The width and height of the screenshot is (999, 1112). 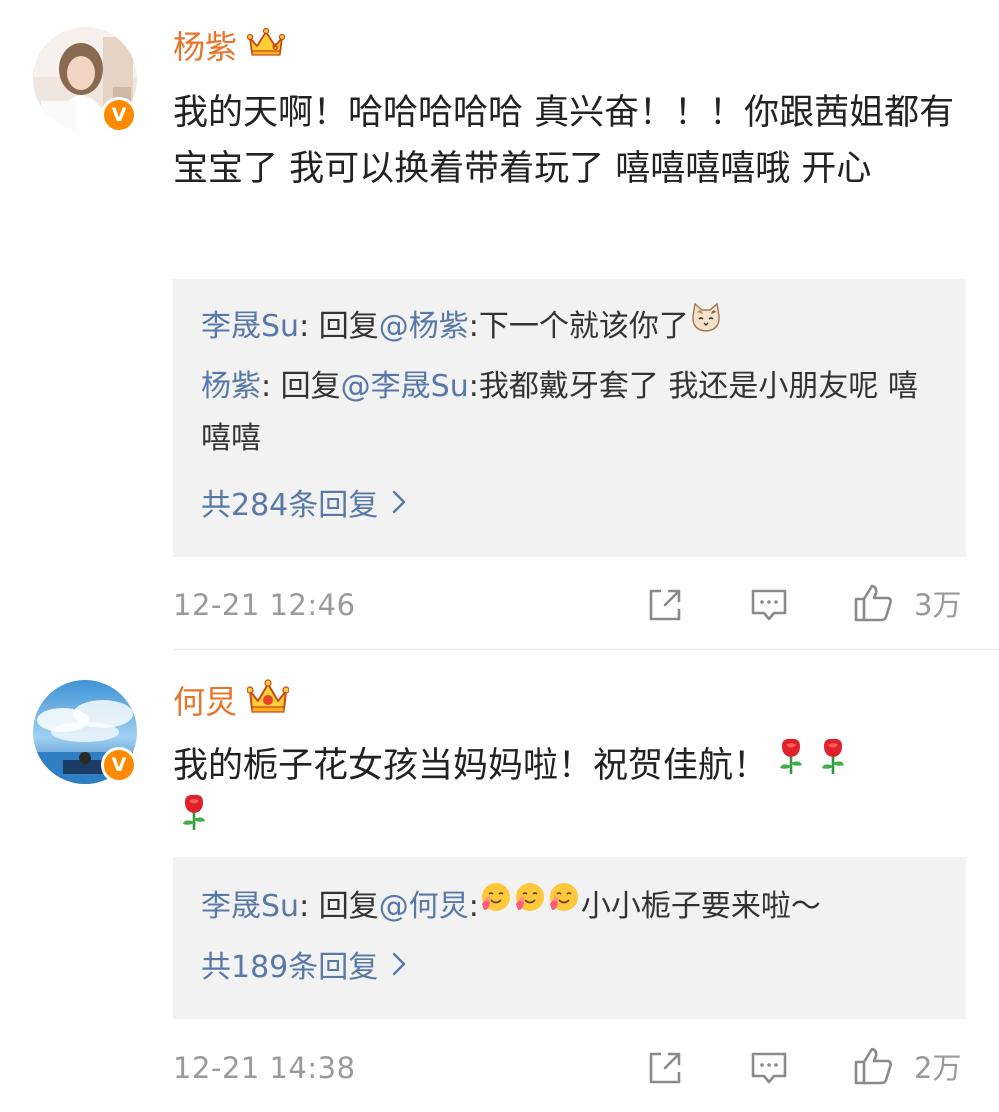 What do you see at coordinates (568, 794) in the screenshot?
I see `comment-text: 我的栀子花女孩当妈妈啦！祝贺佳航！` at bounding box center [568, 794].